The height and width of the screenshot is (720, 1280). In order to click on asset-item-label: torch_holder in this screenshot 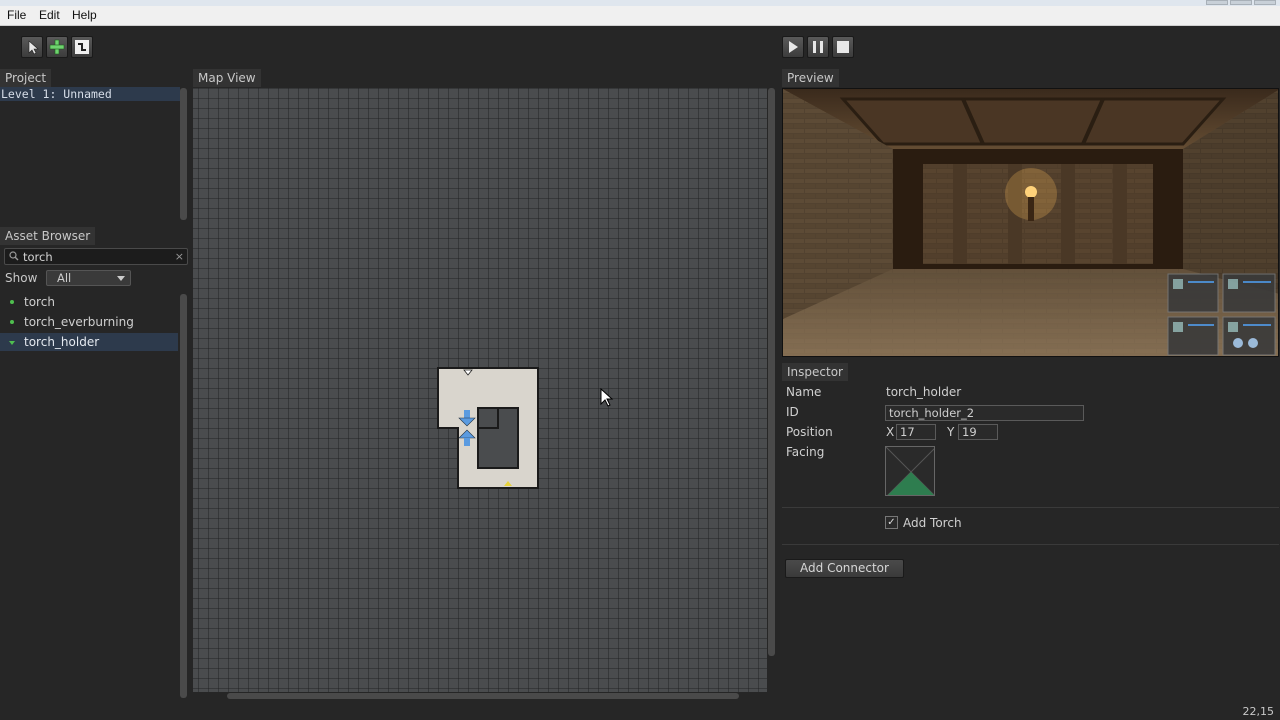, I will do `click(62, 342)`.